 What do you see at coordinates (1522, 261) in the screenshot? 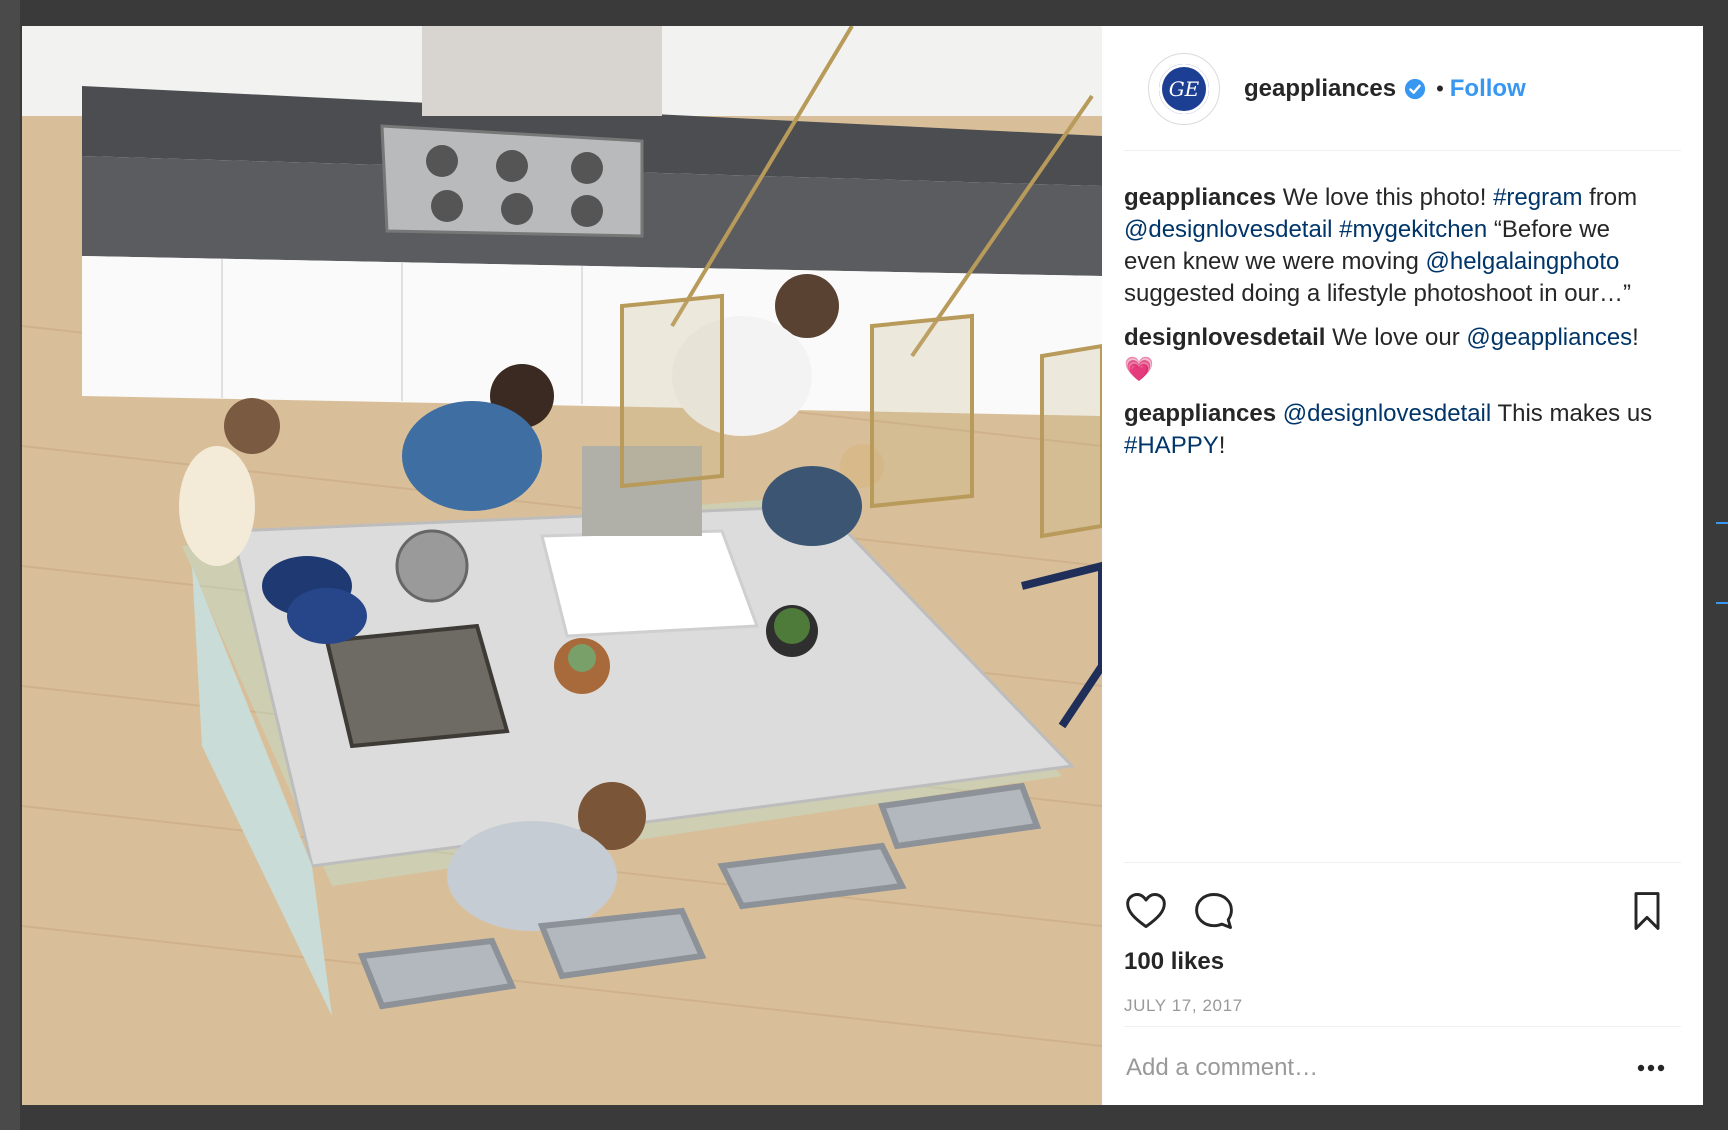
I see `mention-link: @helgalaingphoto` at bounding box center [1522, 261].